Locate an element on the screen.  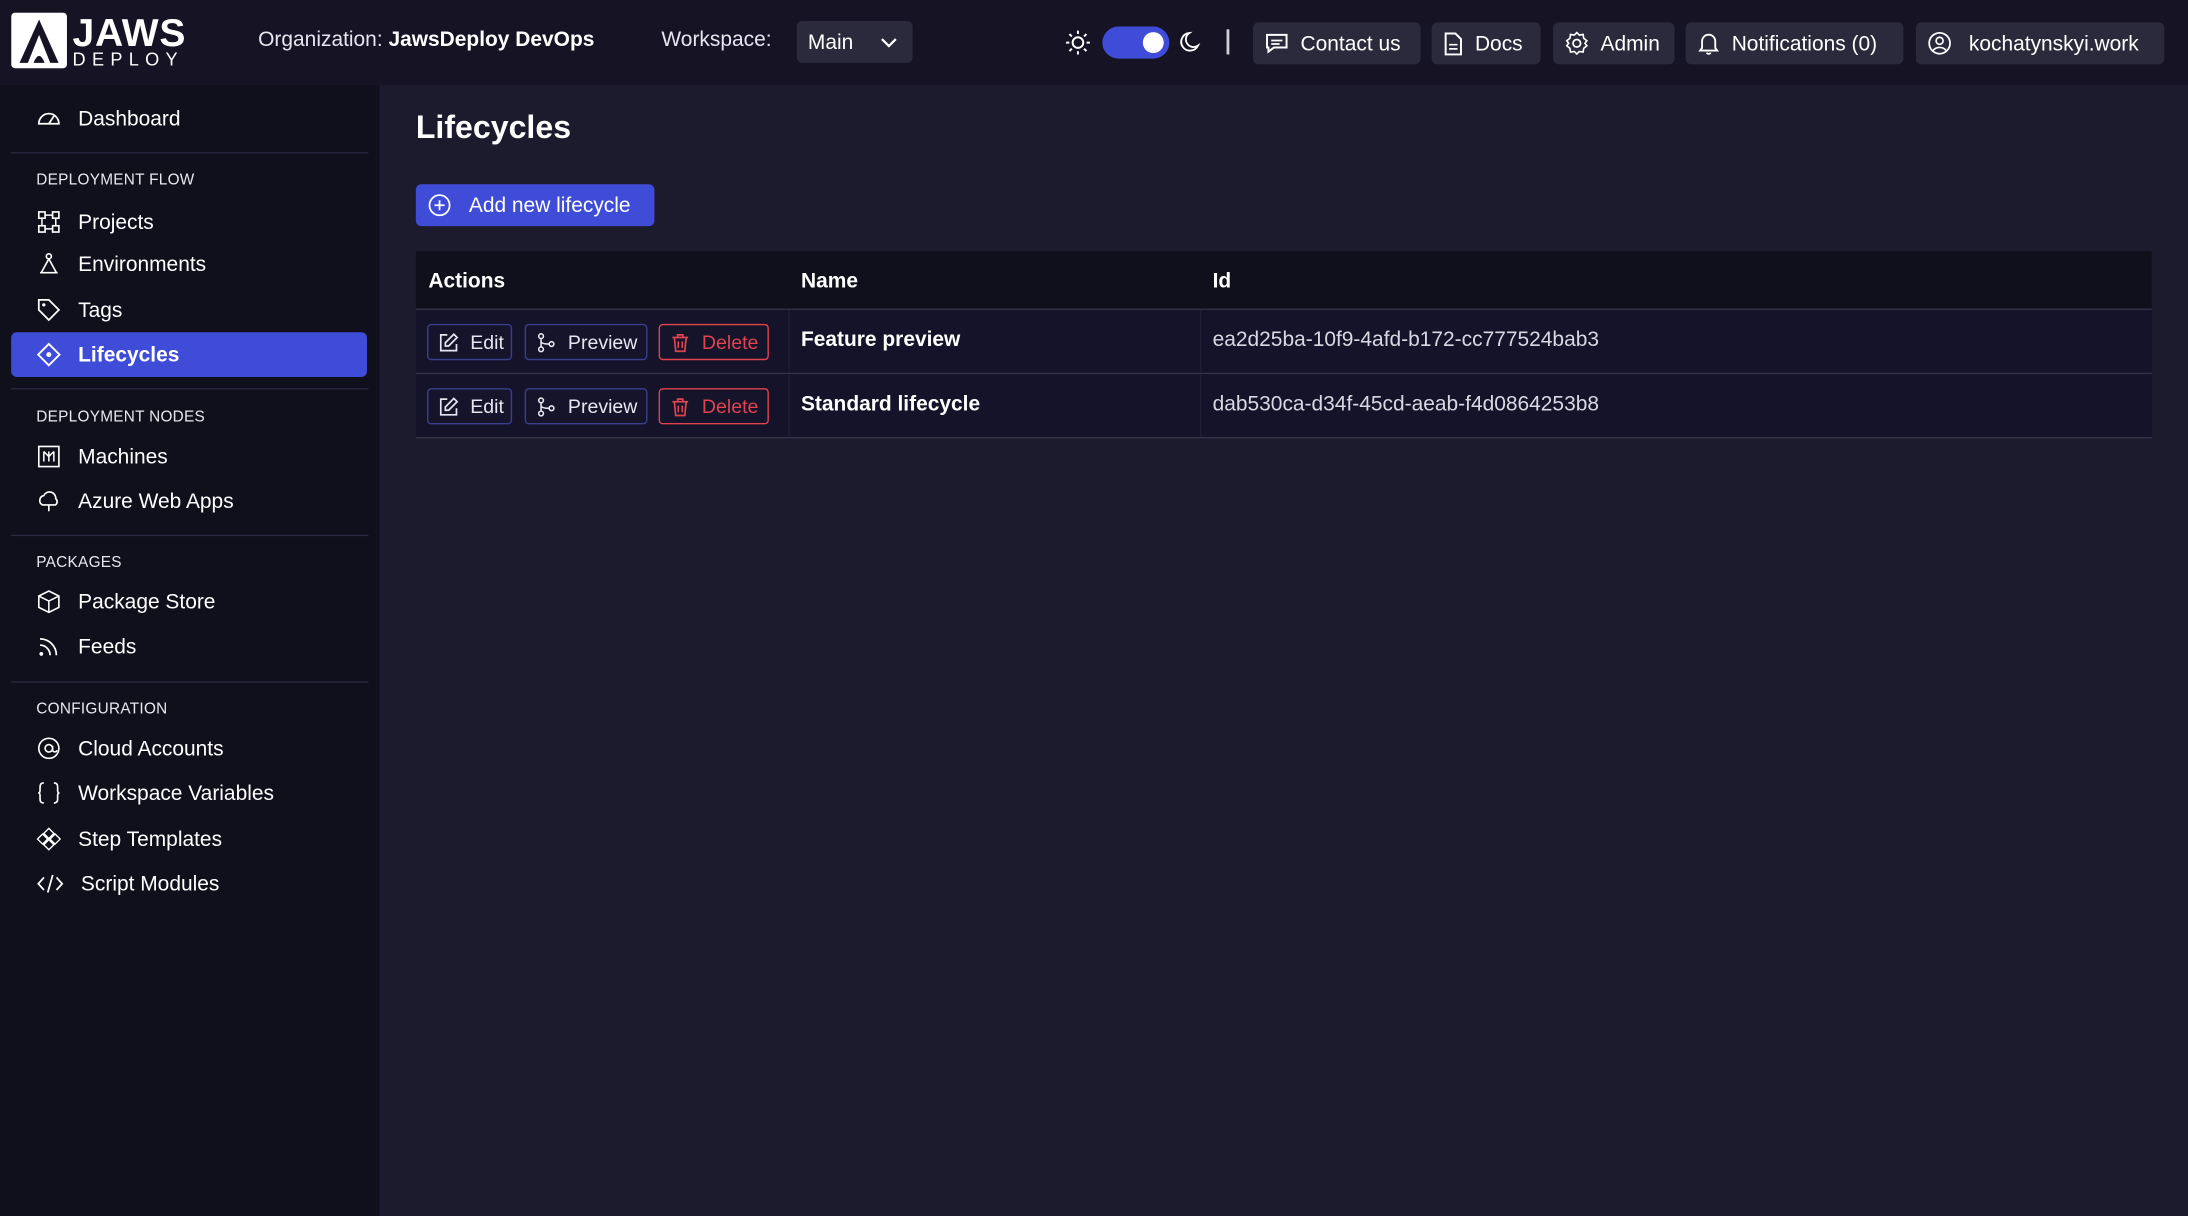
tag-icon is located at coordinates (49, 310).